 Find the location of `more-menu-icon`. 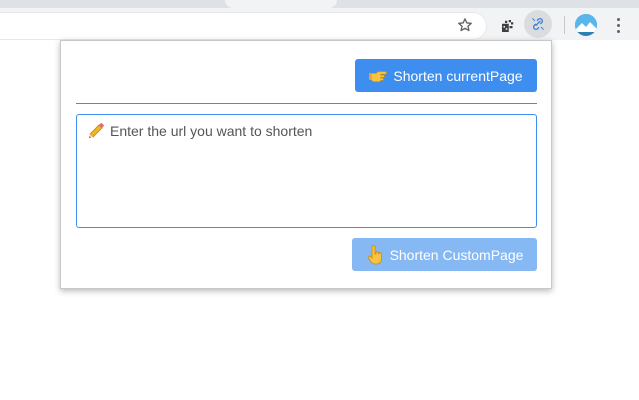

more-menu-icon is located at coordinates (618, 25).